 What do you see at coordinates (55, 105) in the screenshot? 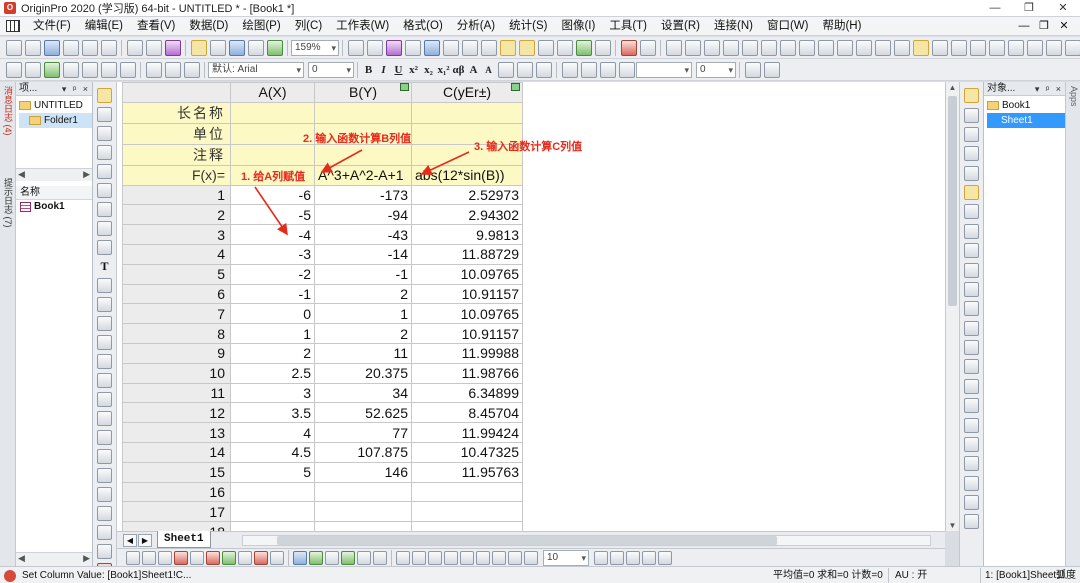
I see `tree-node-untitled: UNTITLED` at bounding box center [55, 105].